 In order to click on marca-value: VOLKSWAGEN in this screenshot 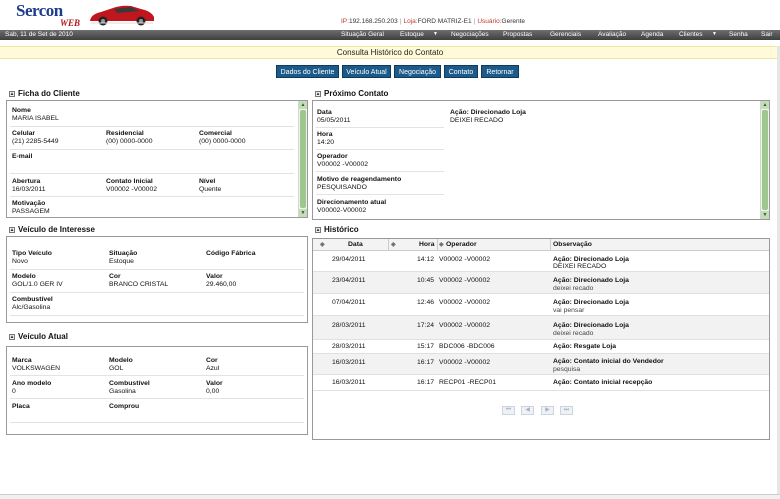, I will do `click(36, 368)`.